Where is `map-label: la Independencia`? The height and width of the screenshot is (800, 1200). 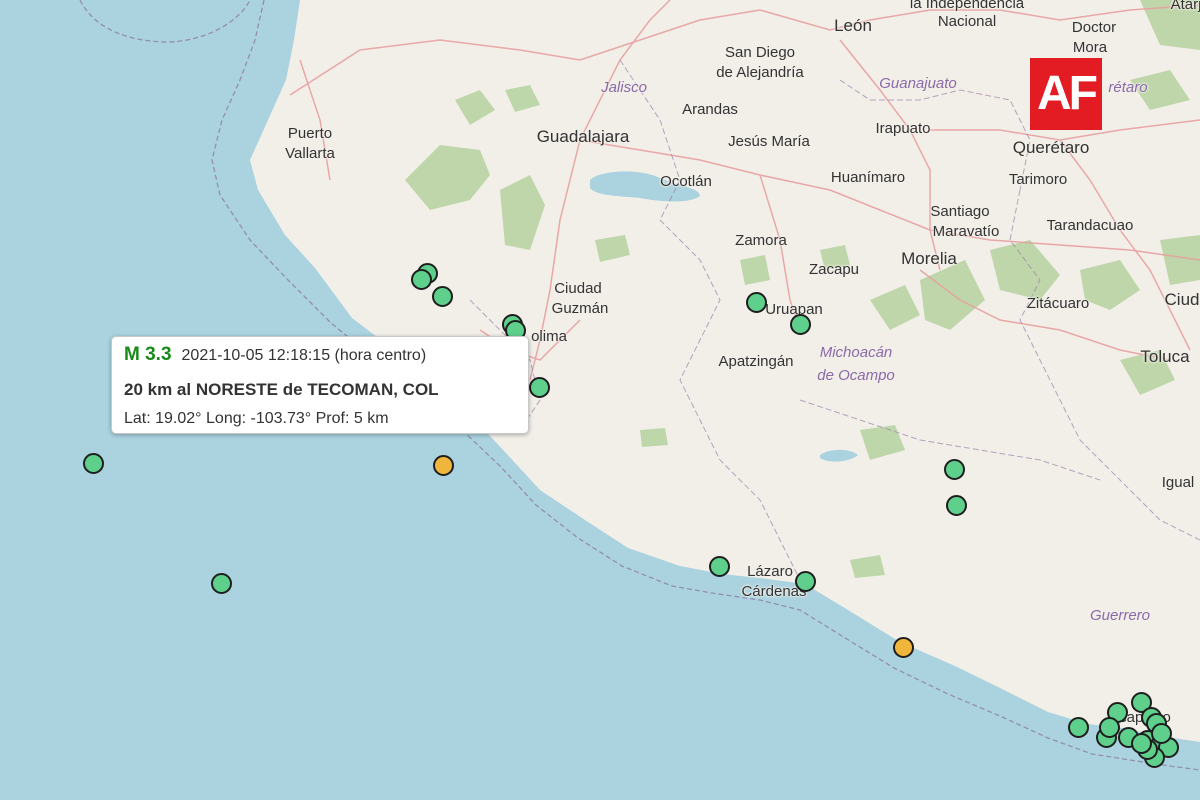
map-label: la Independencia is located at coordinates (967, 6).